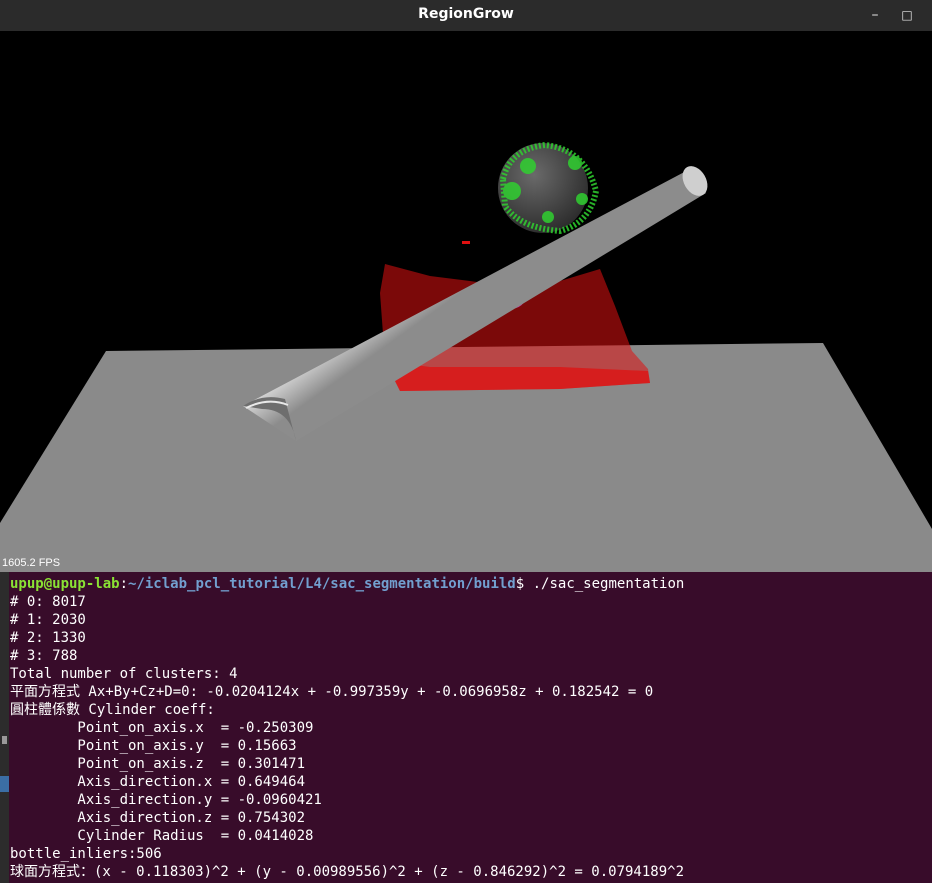  I want to click on prompt-symbol: $, so click(524, 584).